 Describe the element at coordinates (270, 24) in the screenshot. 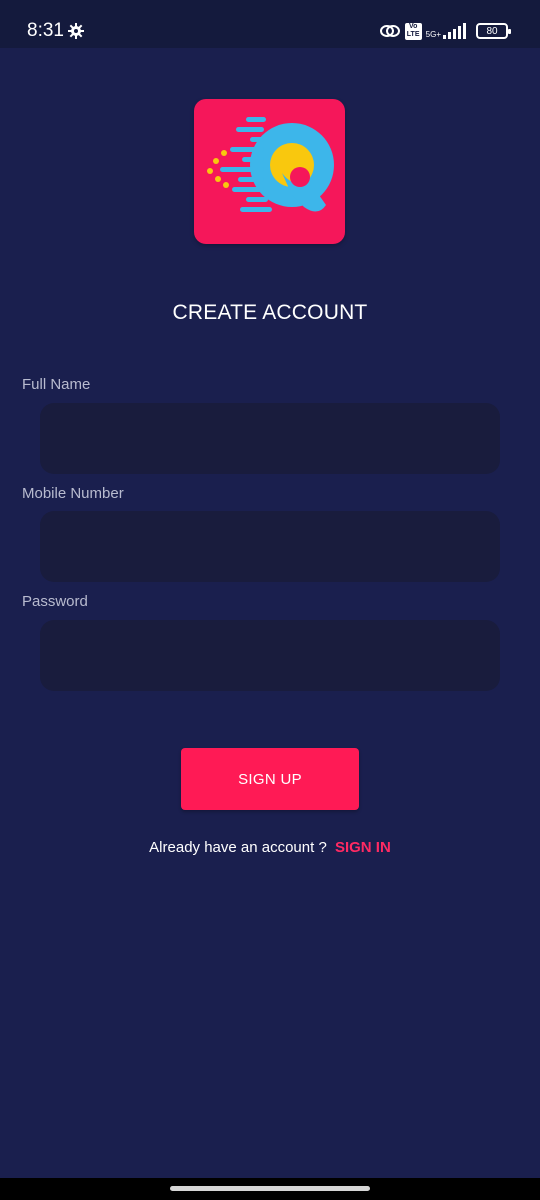

I see `status-bar: 8:31 Vo LTE 5G+ 80` at that location.